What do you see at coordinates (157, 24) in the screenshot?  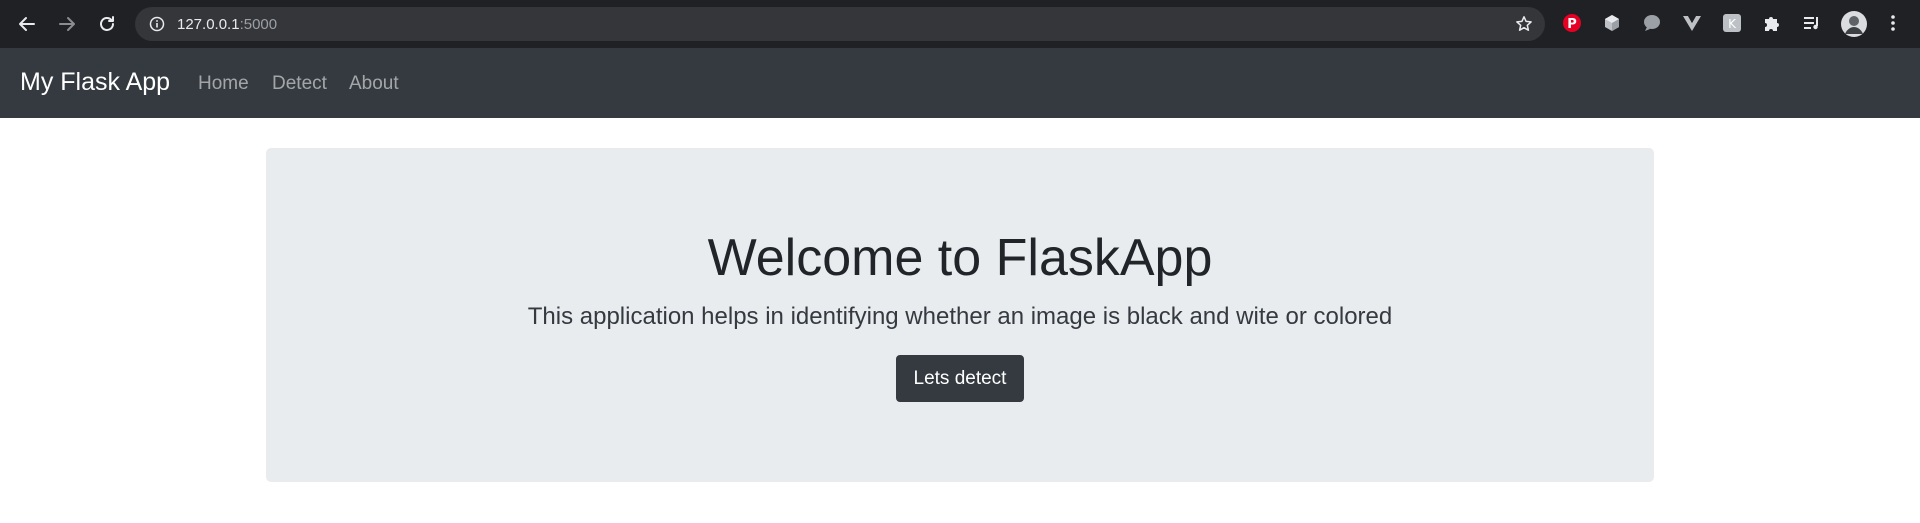 I see `info-icon` at bounding box center [157, 24].